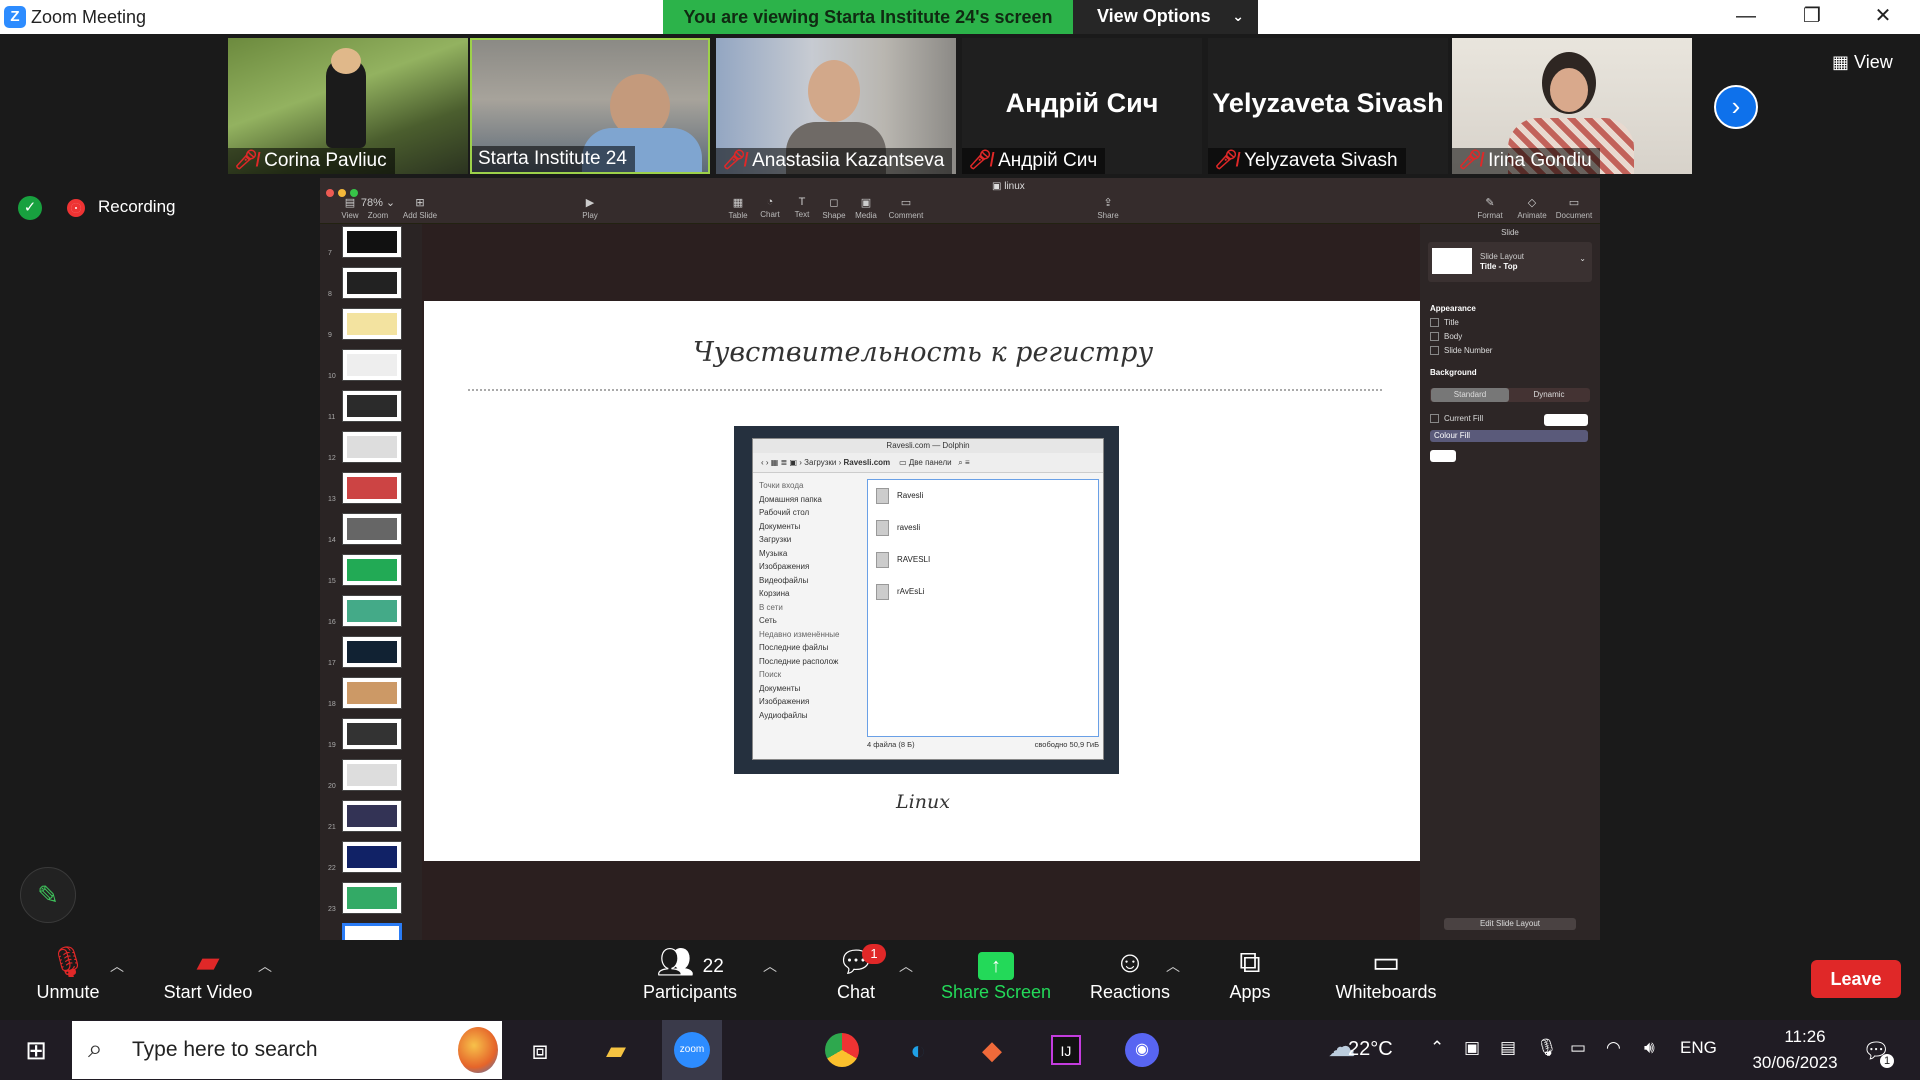 Image resolution: width=1920 pixels, height=1080 pixels. Describe the element at coordinates (1470, 395) in the screenshot. I see `standard-segment: Standard` at that location.